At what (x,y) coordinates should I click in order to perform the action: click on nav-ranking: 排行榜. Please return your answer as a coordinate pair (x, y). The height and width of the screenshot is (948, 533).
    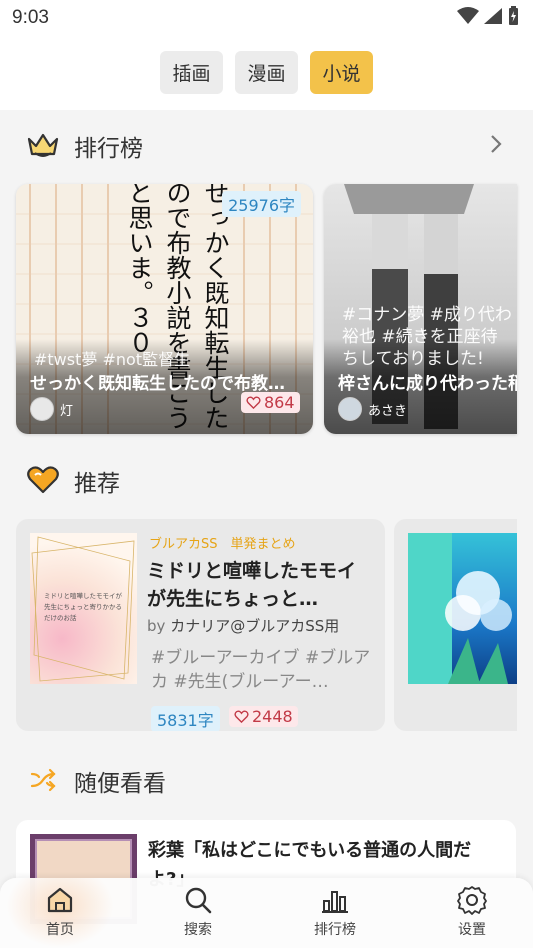
    Looking at the image, I should click on (335, 913).